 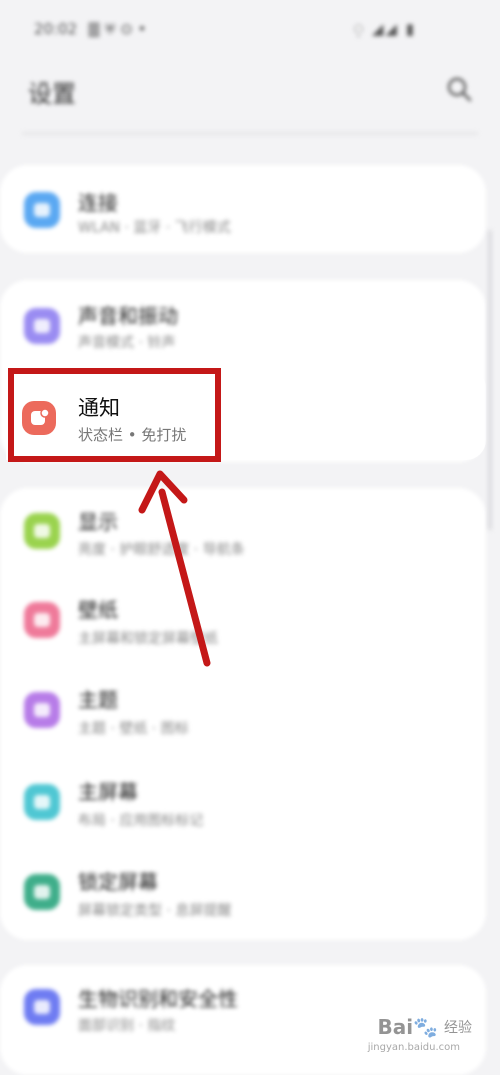 What do you see at coordinates (132, 435) in the screenshot?
I see `settings-item-subtitle: 状态栏 • 免打扰` at bounding box center [132, 435].